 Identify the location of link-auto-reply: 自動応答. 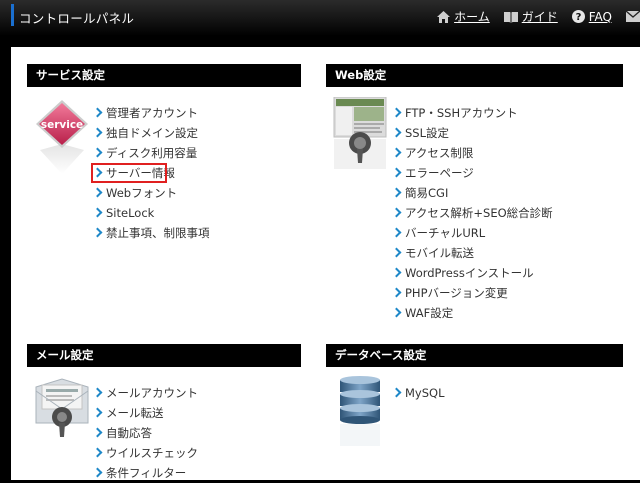
(145, 433).